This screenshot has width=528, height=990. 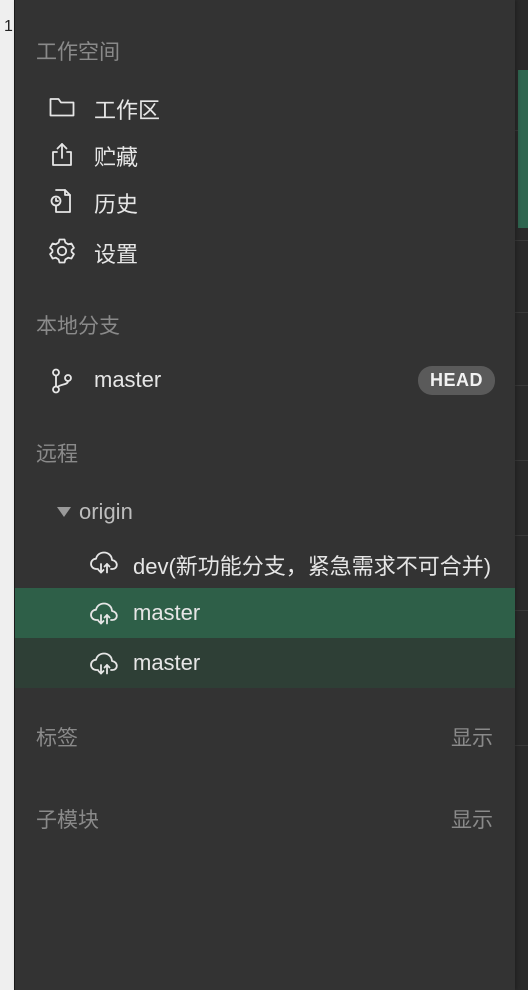 What do you see at coordinates (265, 250) in the screenshot?
I see `sidebar-item-settings: 设置` at bounding box center [265, 250].